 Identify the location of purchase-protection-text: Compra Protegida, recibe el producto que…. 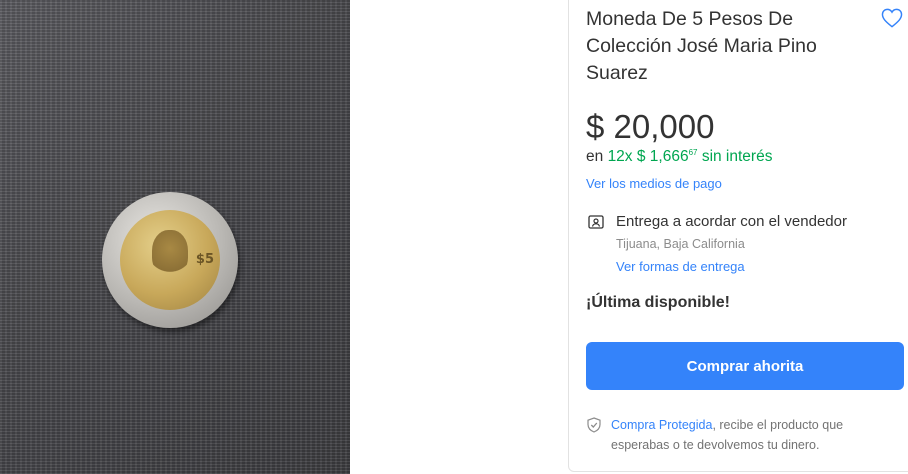
(751, 435).